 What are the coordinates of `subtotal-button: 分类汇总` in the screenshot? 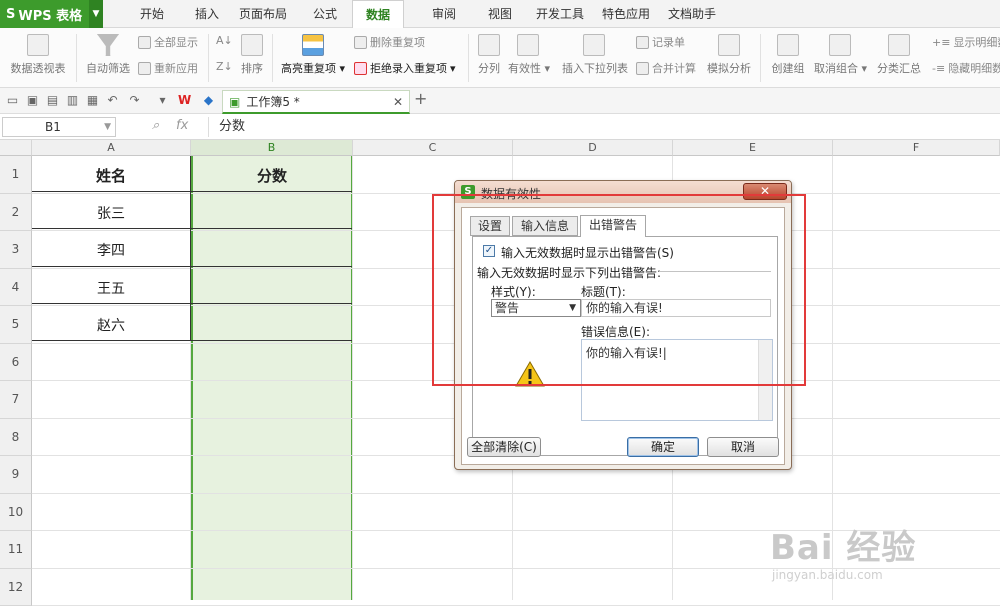 It's located at (899, 55).